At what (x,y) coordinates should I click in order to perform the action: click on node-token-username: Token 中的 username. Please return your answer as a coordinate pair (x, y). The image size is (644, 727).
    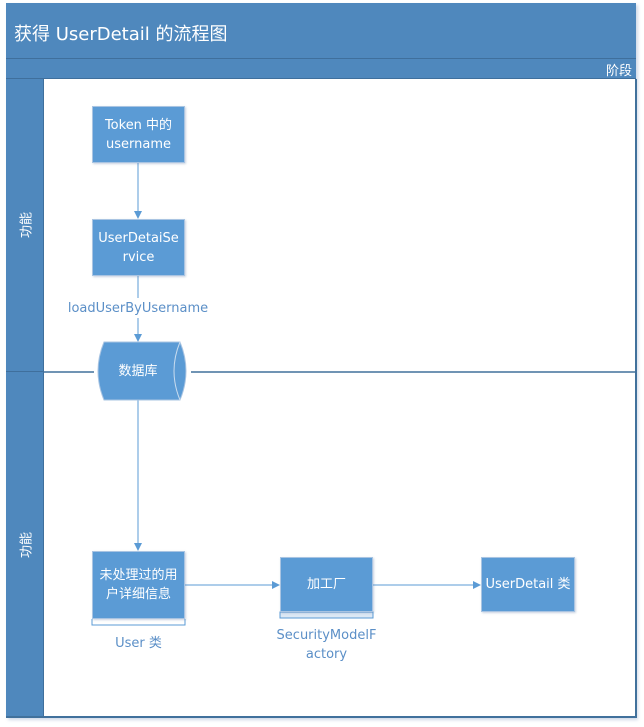
    Looking at the image, I should click on (138, 134).